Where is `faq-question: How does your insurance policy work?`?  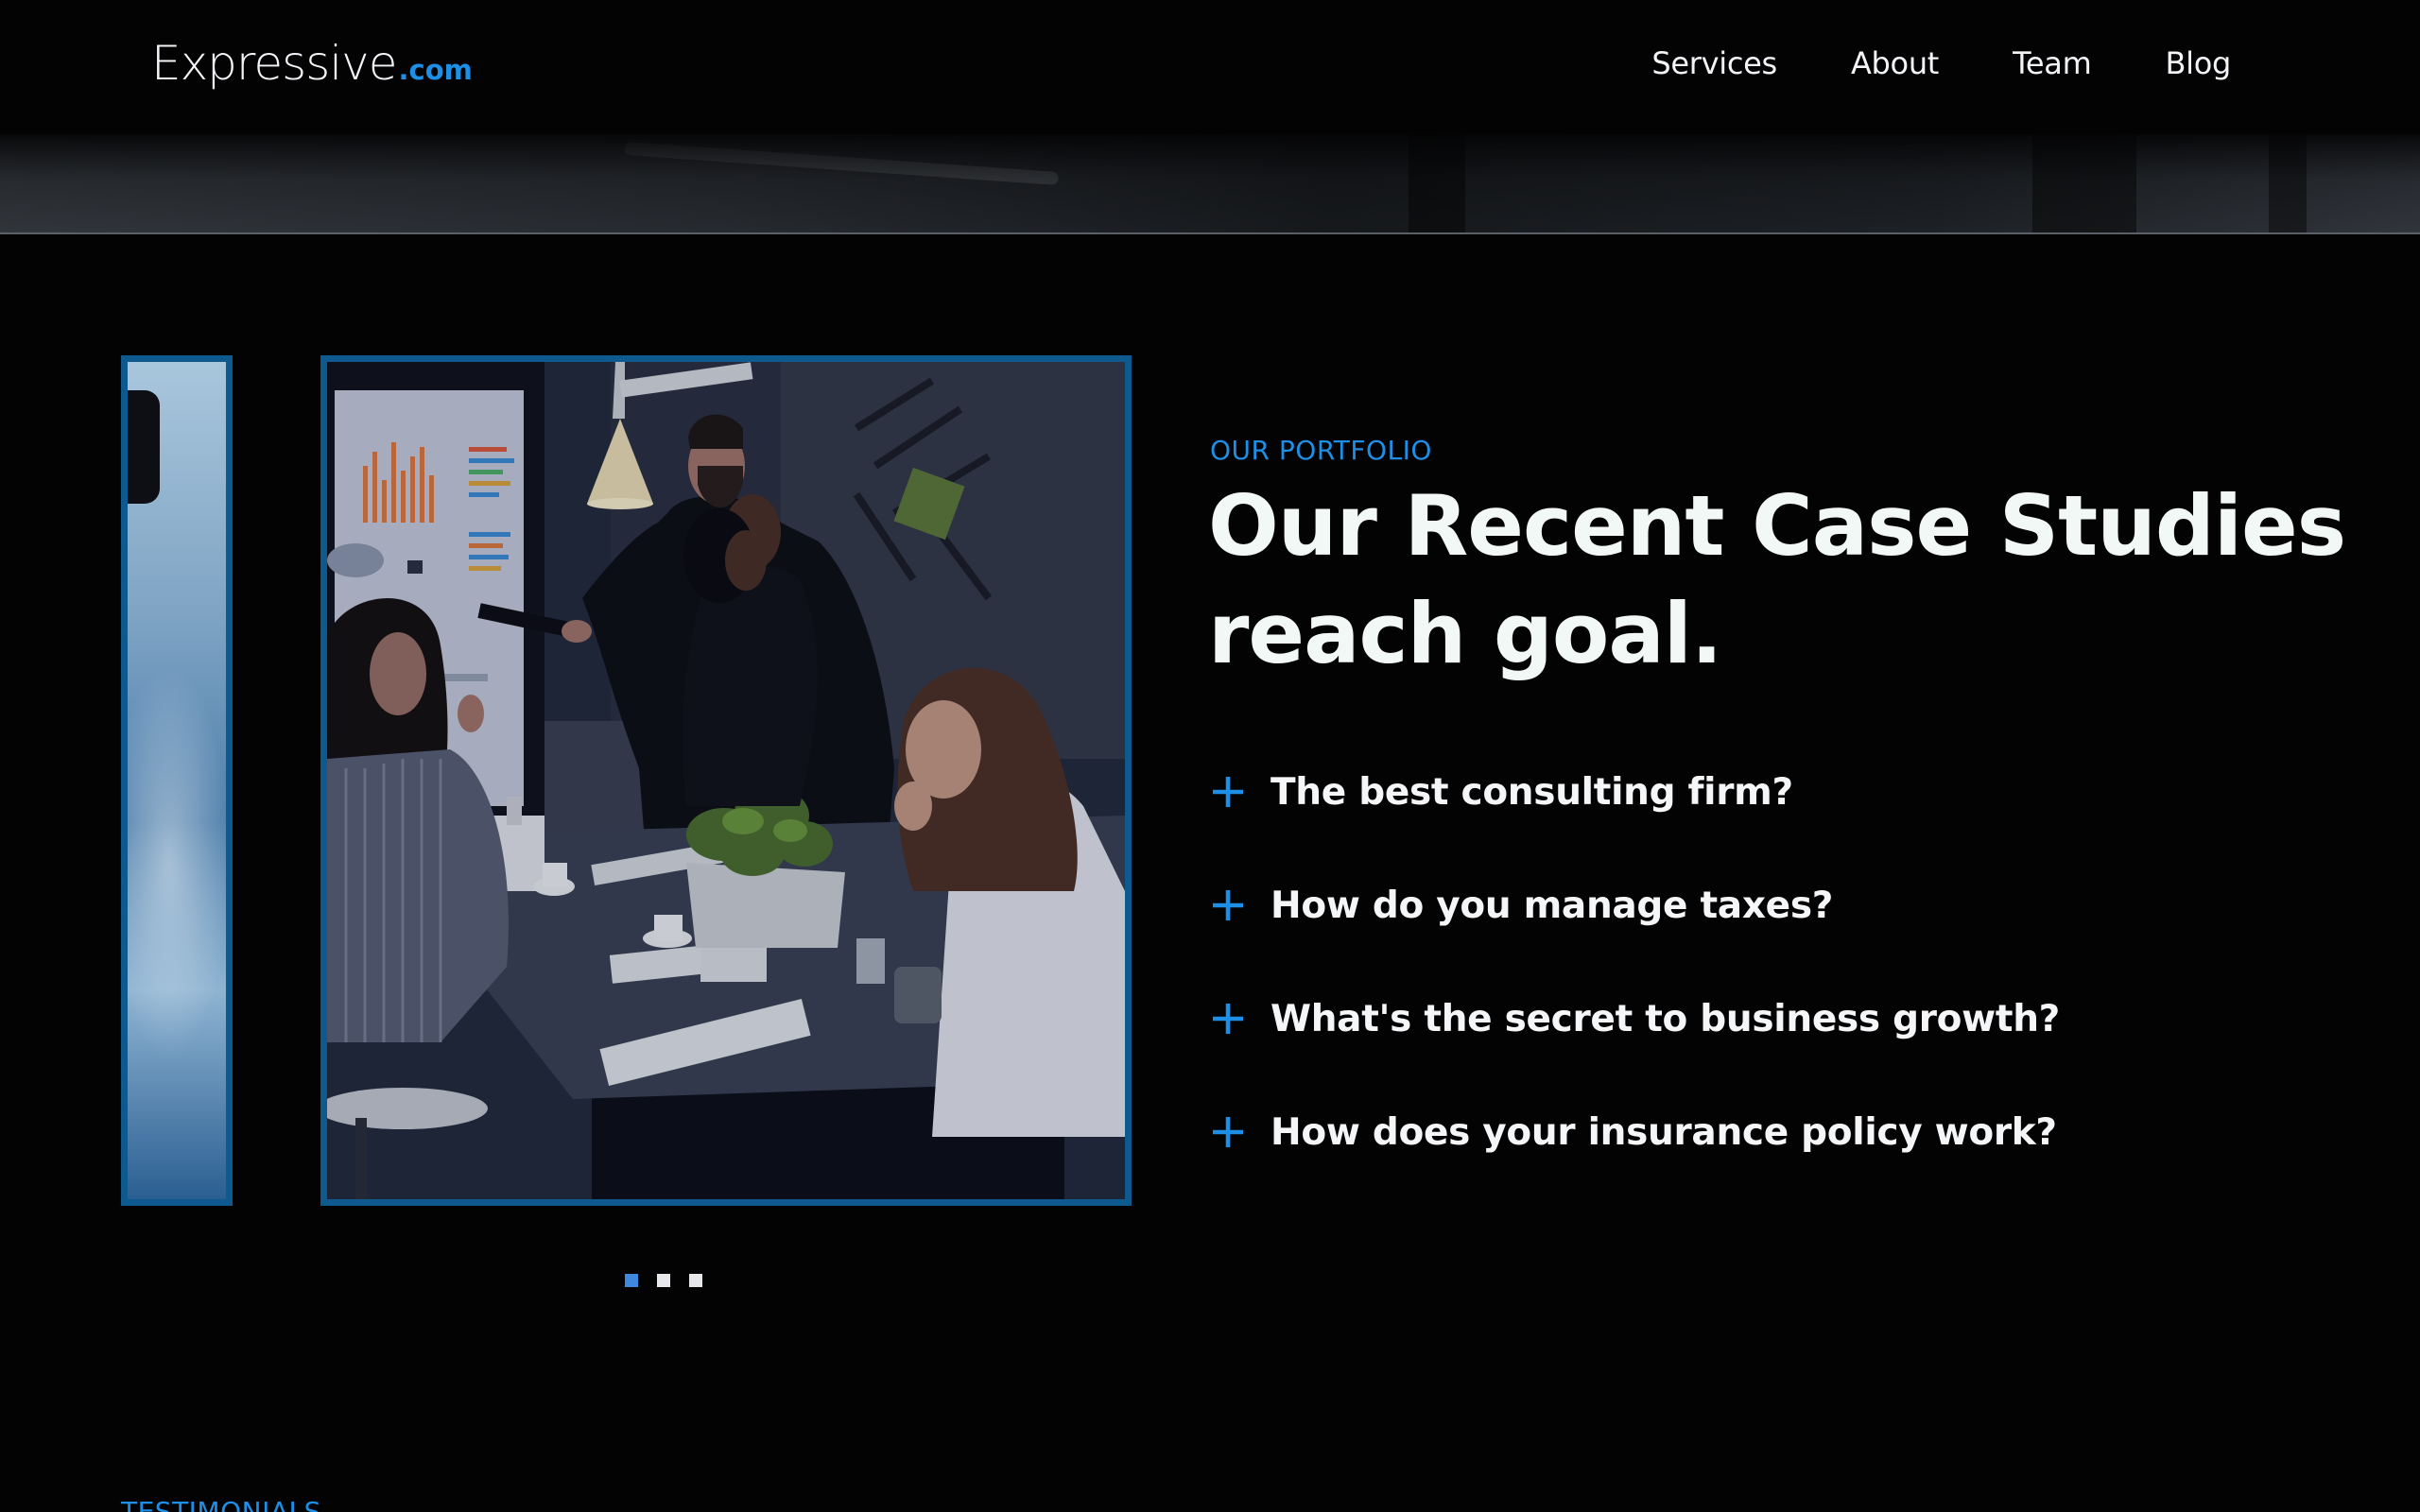 faq-question: How does your insurance policy work? is located at coordinates (1663, 1132).